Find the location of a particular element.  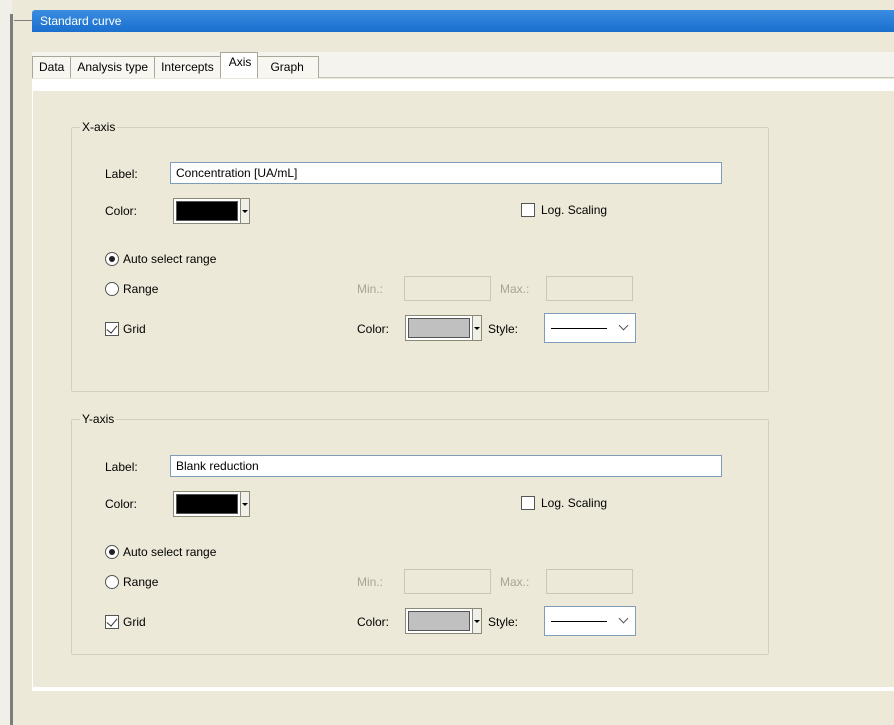

x-axis-grid-color-caption: Color: is located at coordinates (373, 329).